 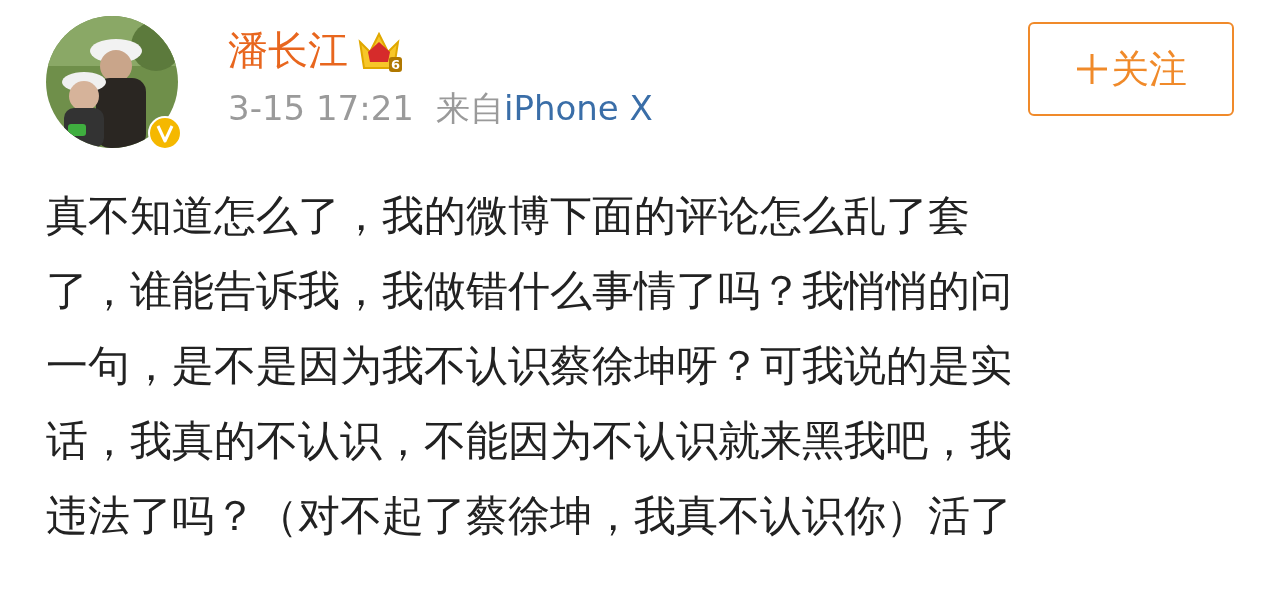 I want to click on author-name: 潘长江, so click(x=288, y=50).